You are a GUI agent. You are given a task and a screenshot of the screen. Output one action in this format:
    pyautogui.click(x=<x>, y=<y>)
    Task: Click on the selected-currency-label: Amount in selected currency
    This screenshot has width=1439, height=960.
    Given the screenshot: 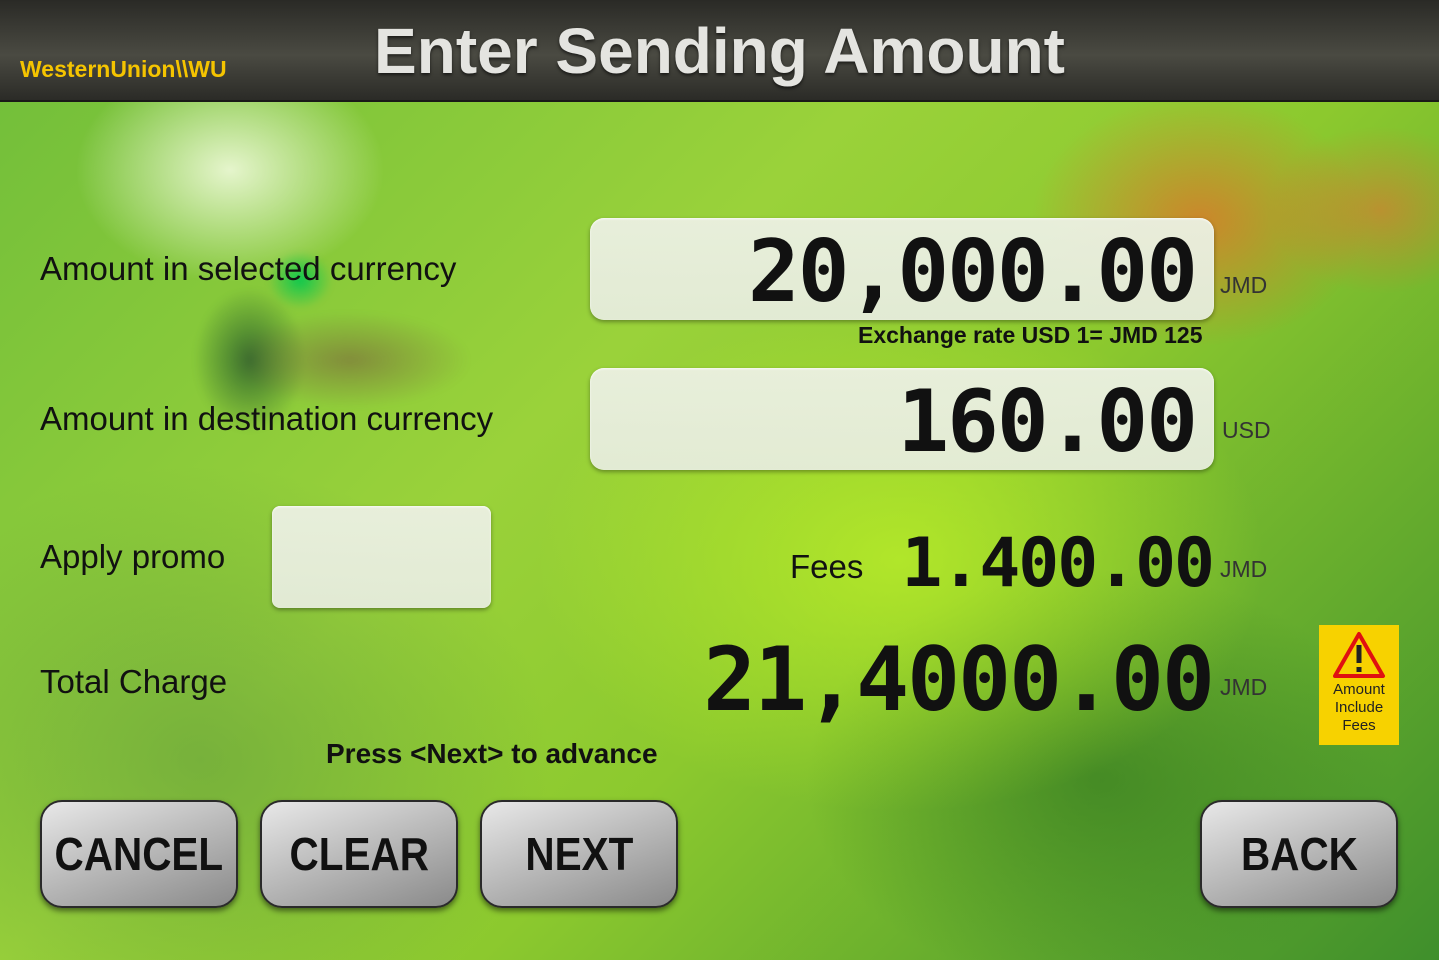 What is the action you would take?
    pyautogui.click(x=248, y=268)
    